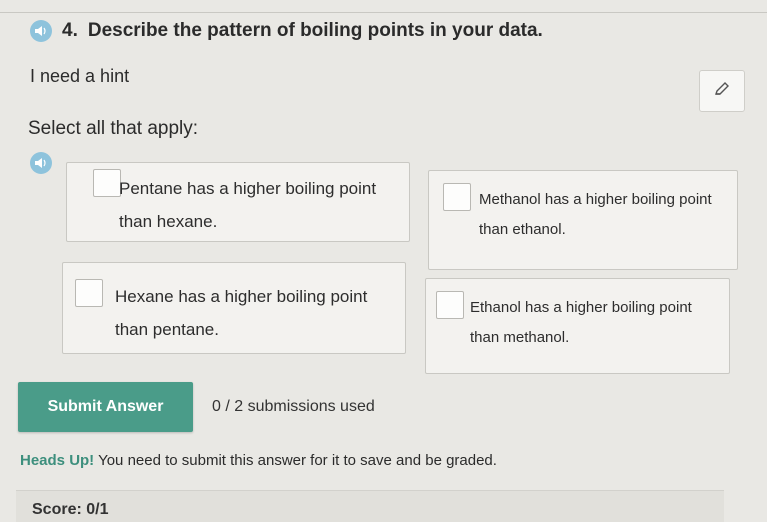 Image resolution: width=767 pixels, height=522 pixels. Describe the element at coordinates (293, 406) in the screenshot. I see `submissions-count: 0 / 2 submissions used` at that location.